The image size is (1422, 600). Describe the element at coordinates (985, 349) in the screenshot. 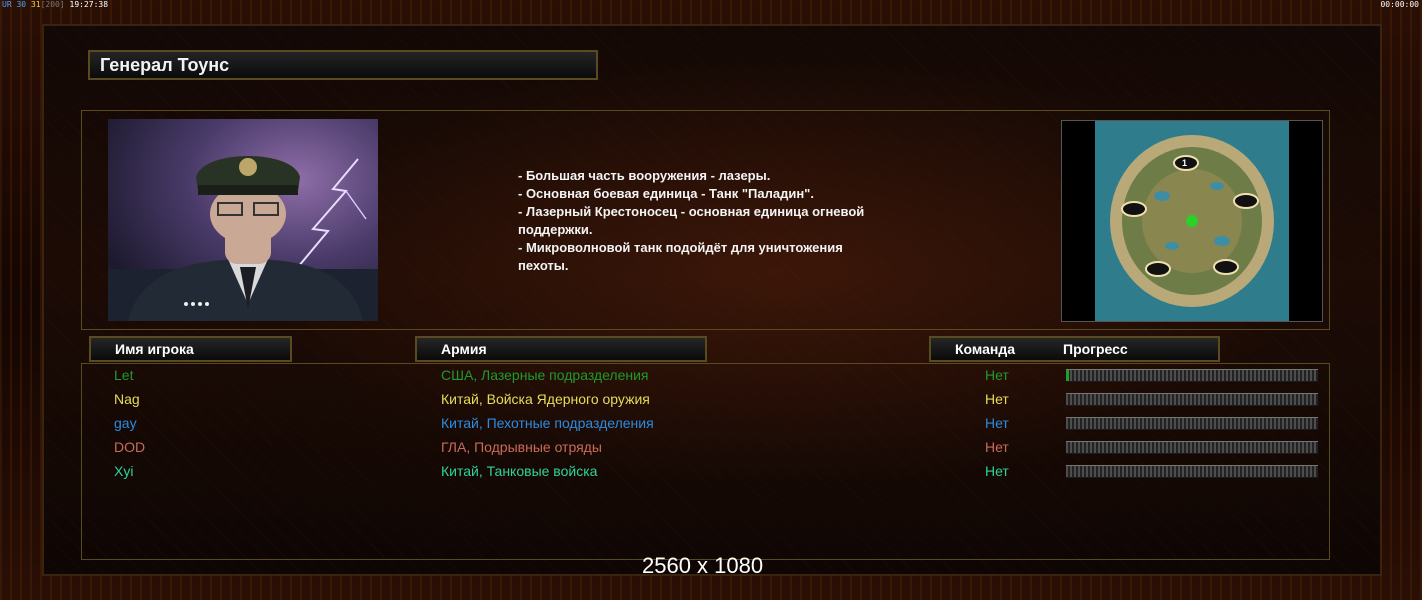

I see `column-header-team-label: Команда` at that location.